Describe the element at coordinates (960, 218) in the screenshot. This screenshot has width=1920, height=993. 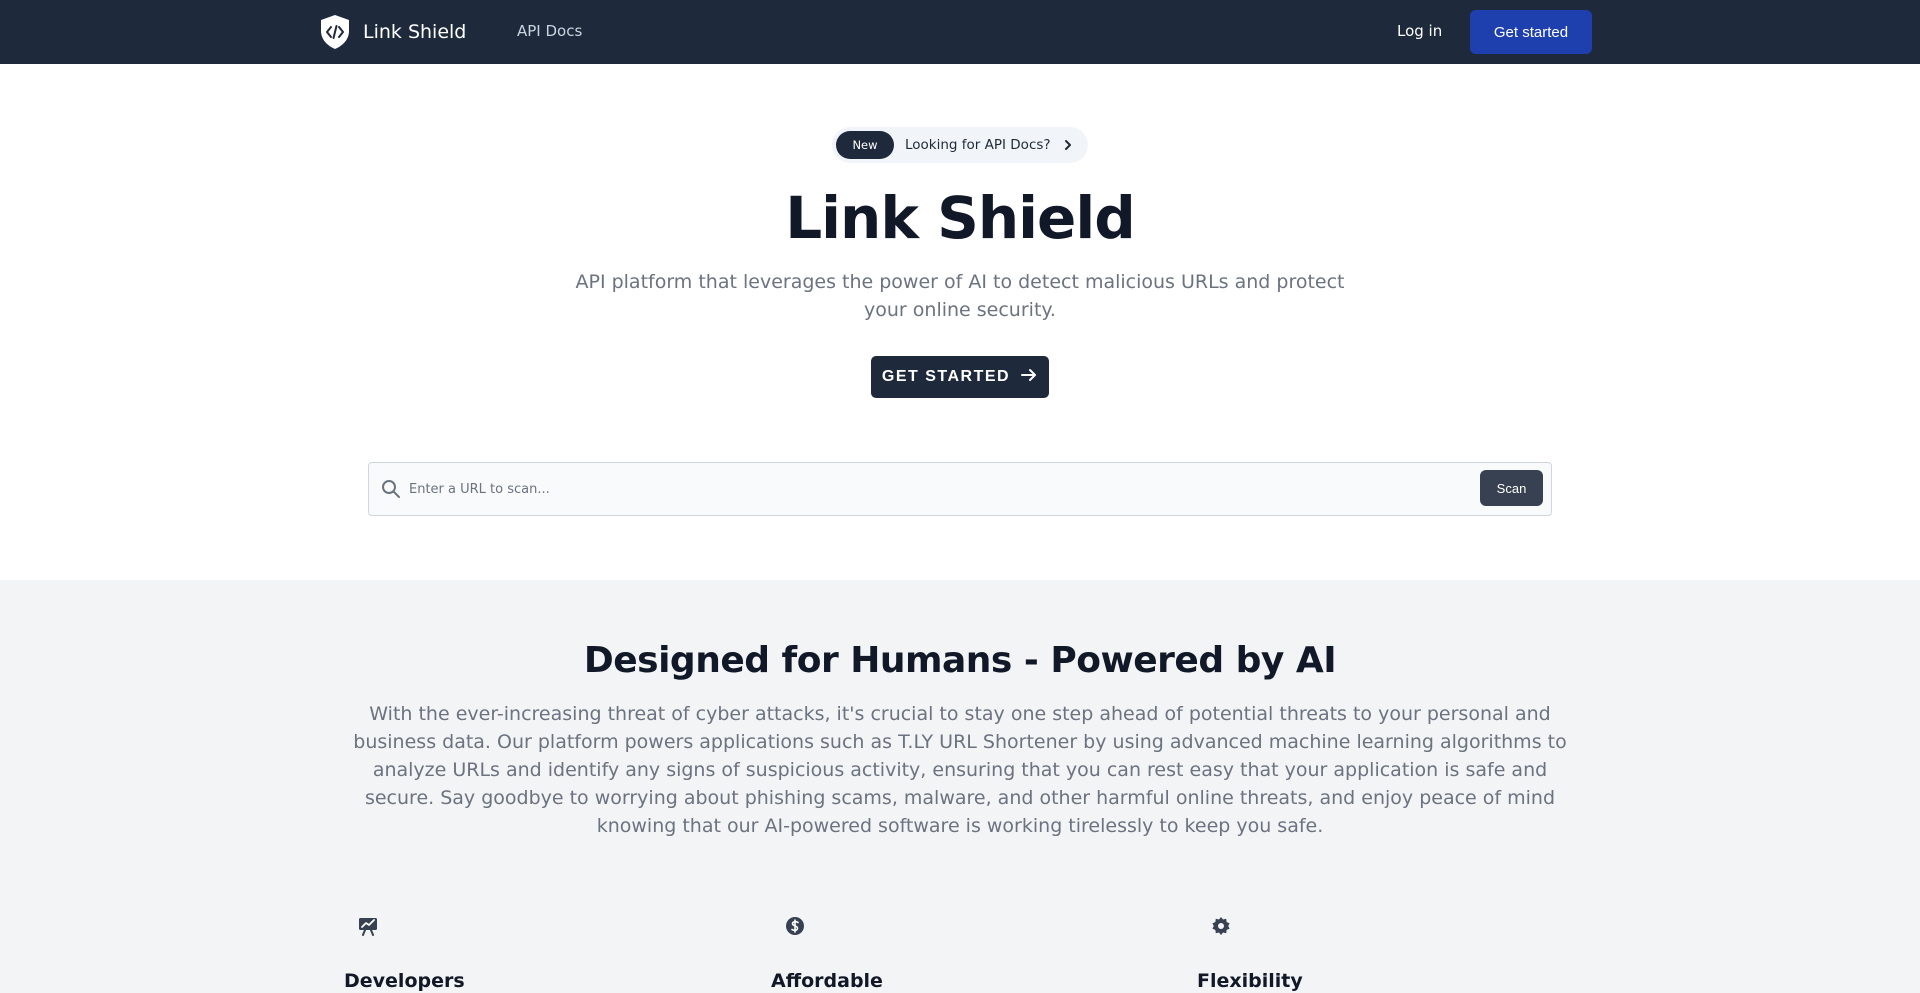
I see `hero-title: Link Shield` at that location.